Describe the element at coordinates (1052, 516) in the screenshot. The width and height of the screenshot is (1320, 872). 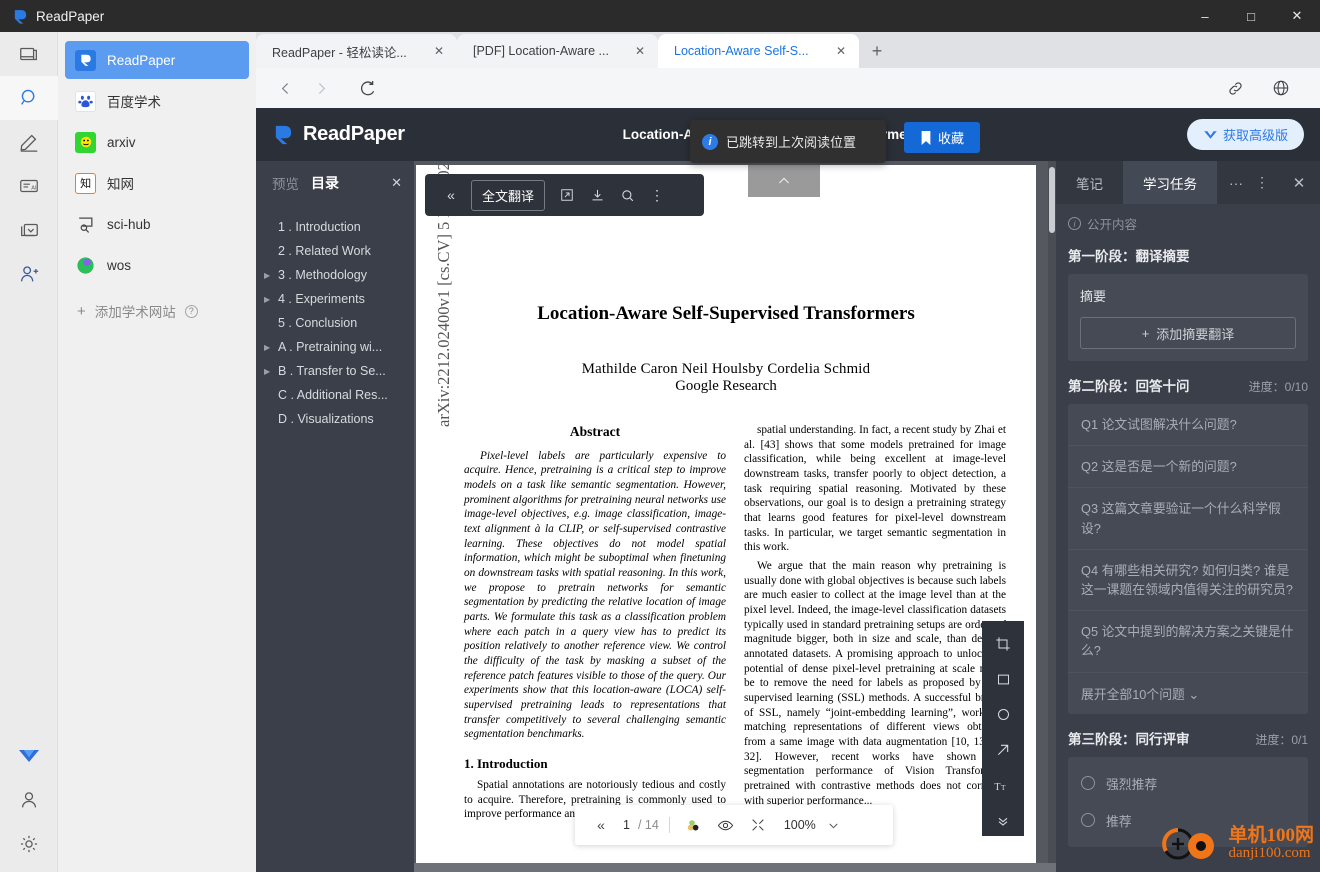
I see `pdf-vertical-scrollbar` at that location.